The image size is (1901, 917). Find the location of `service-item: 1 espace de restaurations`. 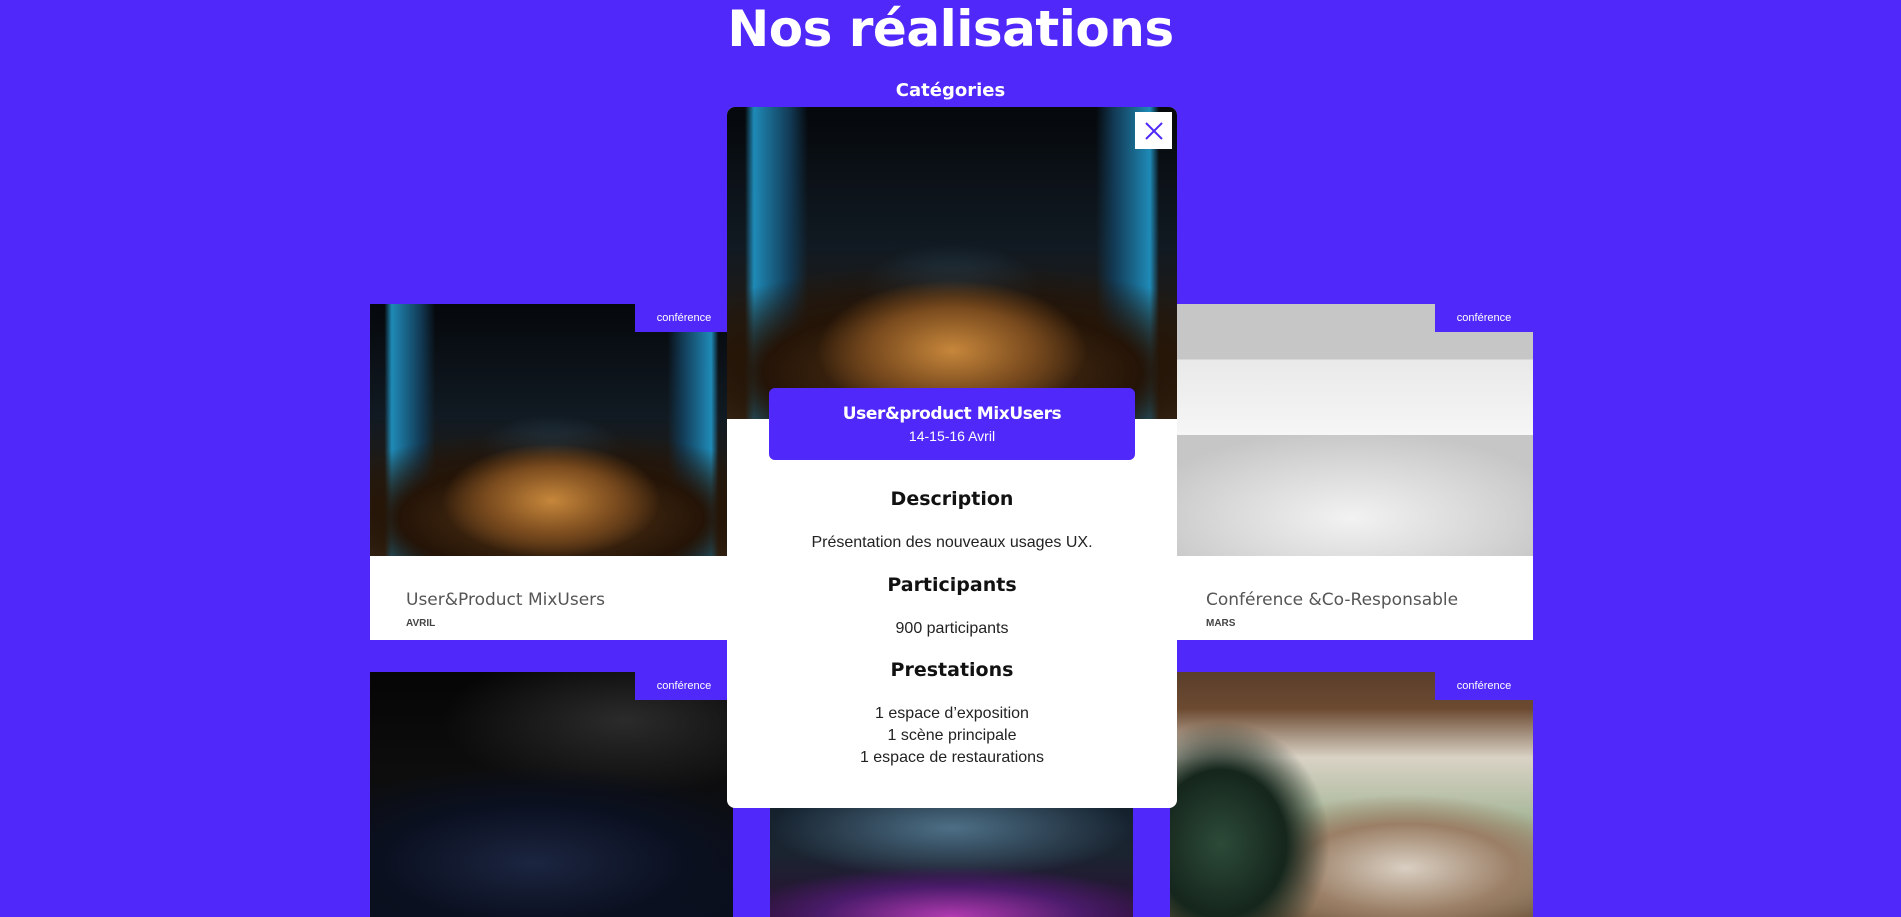

service-item: 1 espace de restaurations is located at coordinates (952, 757).